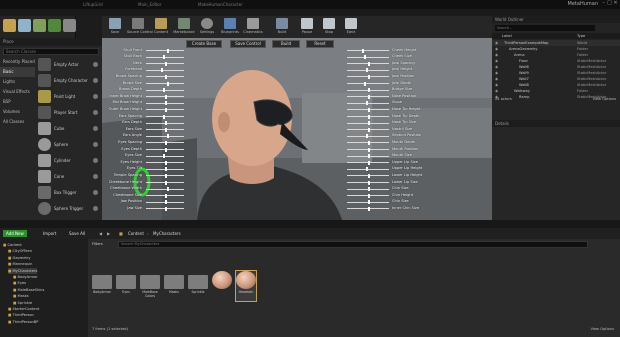 The width and height of the screenshot is (620, 337). Describe the element at coordinates (19, 283) in the screenshot. I see `folder-tree-item: ■ Eyes` at that location.